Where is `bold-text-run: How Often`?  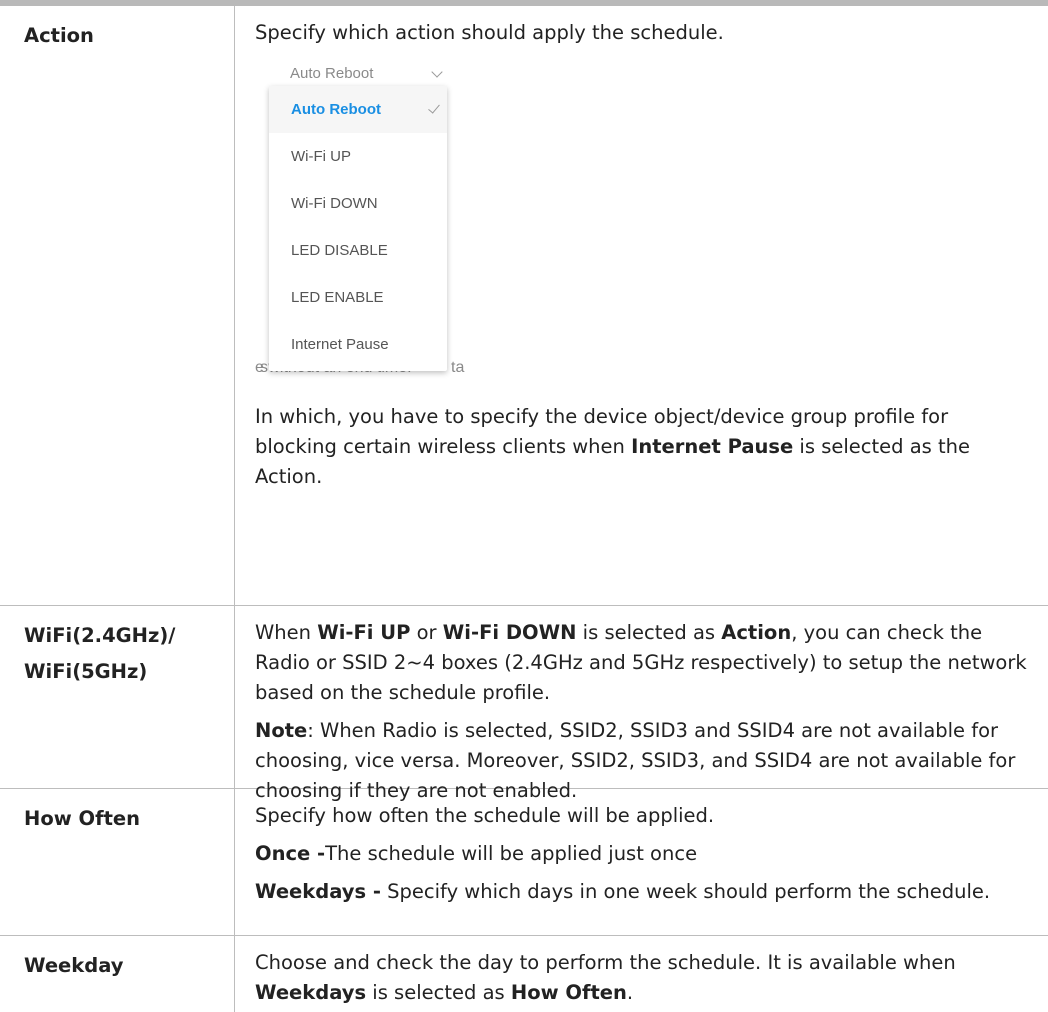 bold-text-run: How Often is located at coordinates (568, 992).